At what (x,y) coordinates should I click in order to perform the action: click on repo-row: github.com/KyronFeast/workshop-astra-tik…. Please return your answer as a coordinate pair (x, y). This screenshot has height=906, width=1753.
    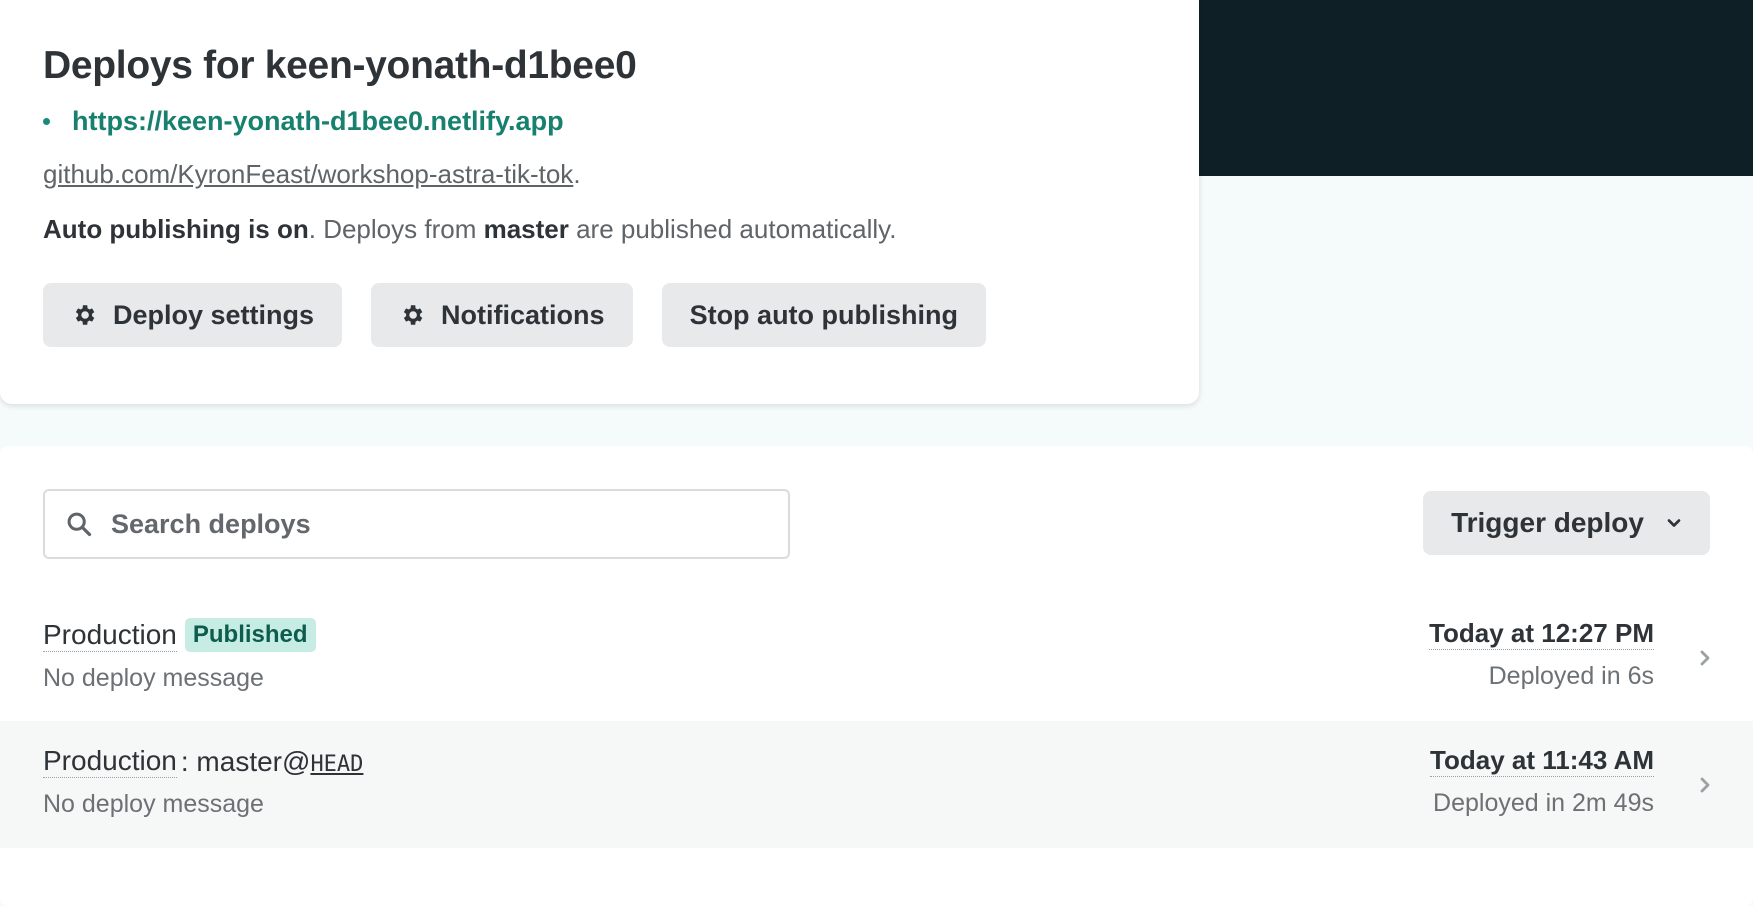
    Looking at the image, I should click on (599, 174).